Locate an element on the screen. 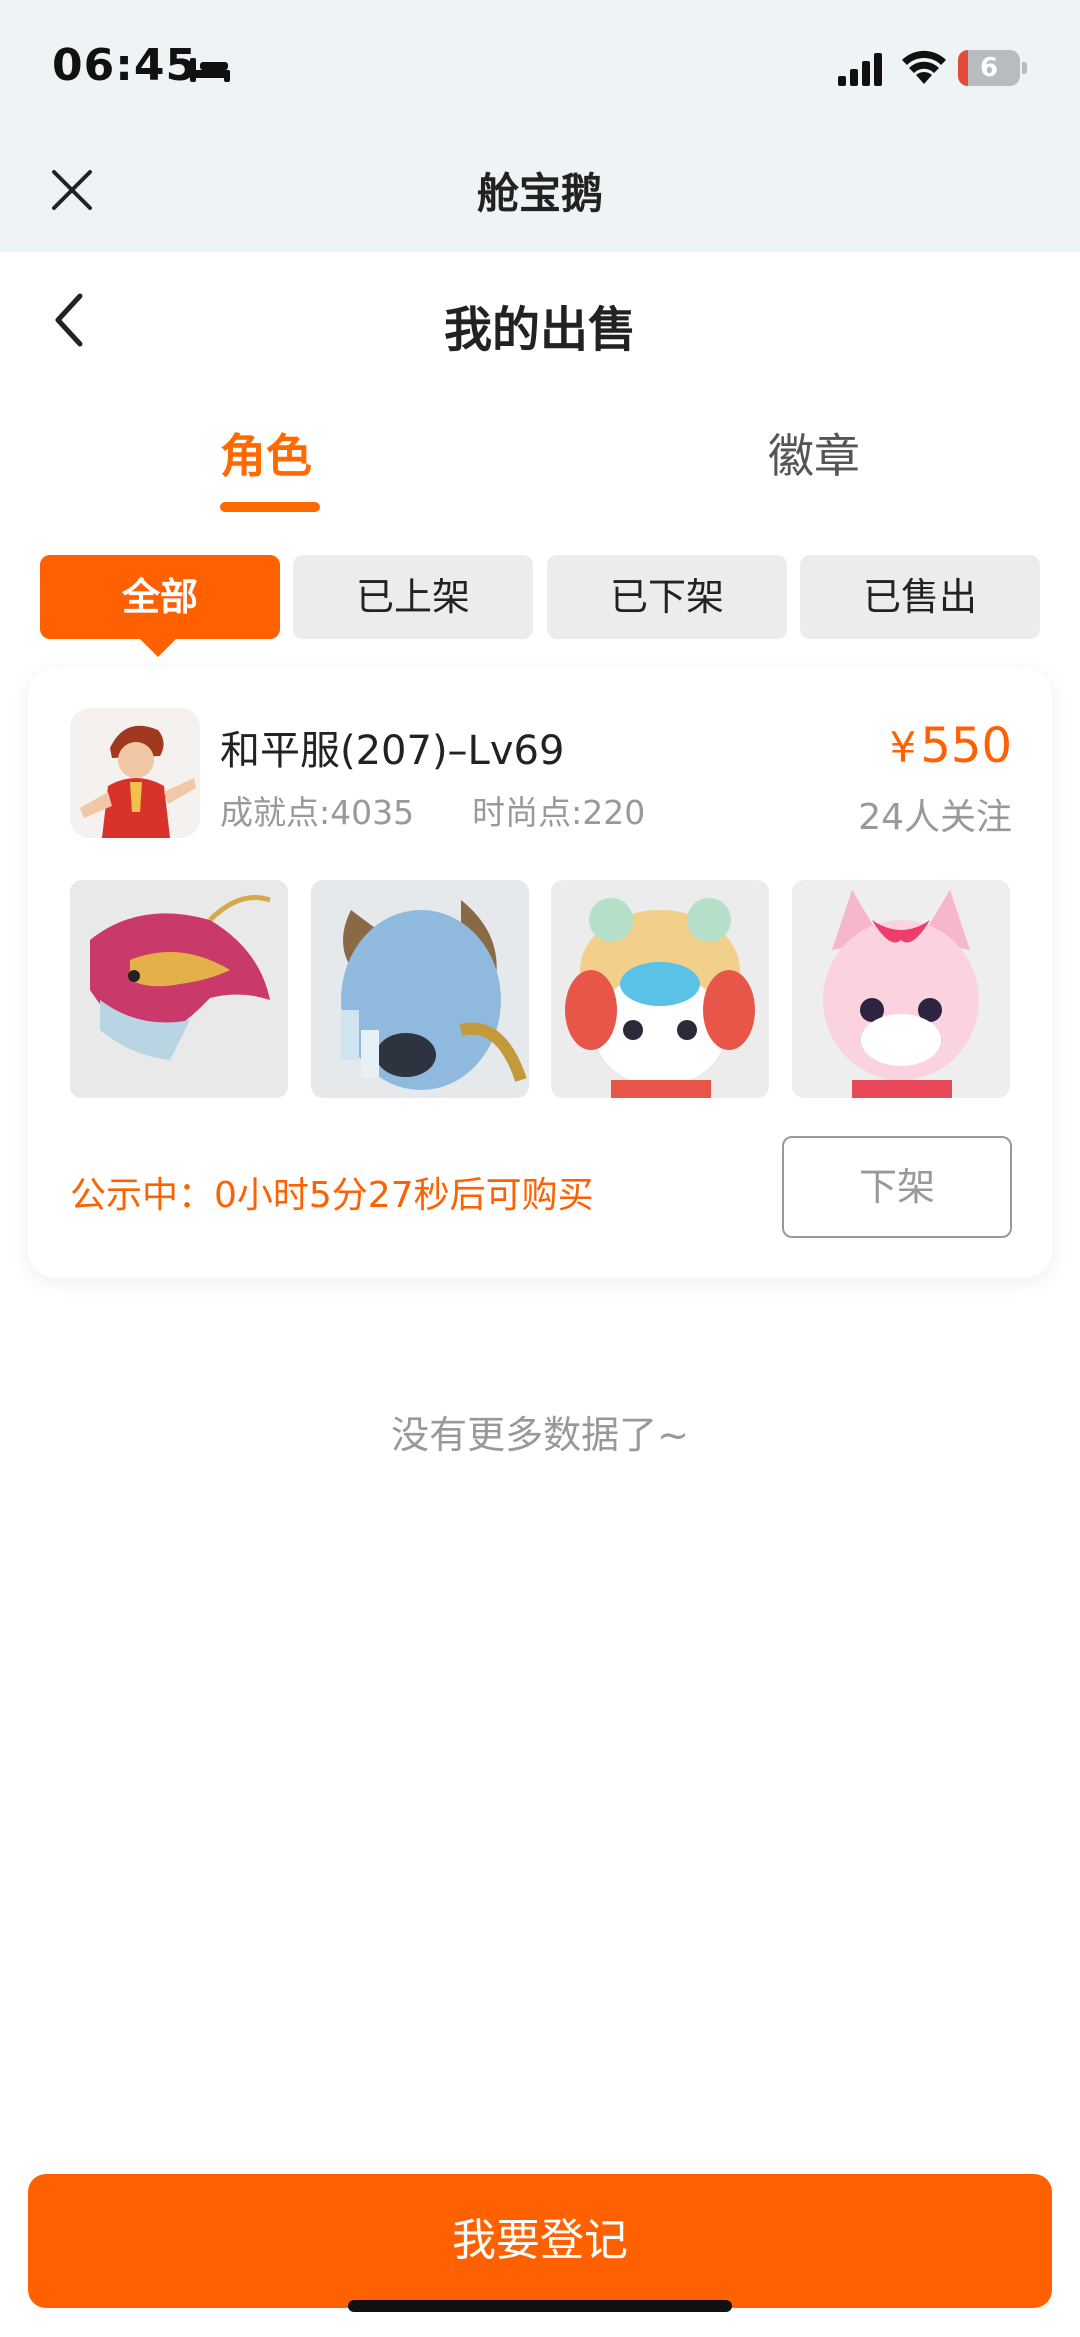 This screenshot has height=2337, width=1080. register-button: 我要登记 is located at coordinates (540, 2241).